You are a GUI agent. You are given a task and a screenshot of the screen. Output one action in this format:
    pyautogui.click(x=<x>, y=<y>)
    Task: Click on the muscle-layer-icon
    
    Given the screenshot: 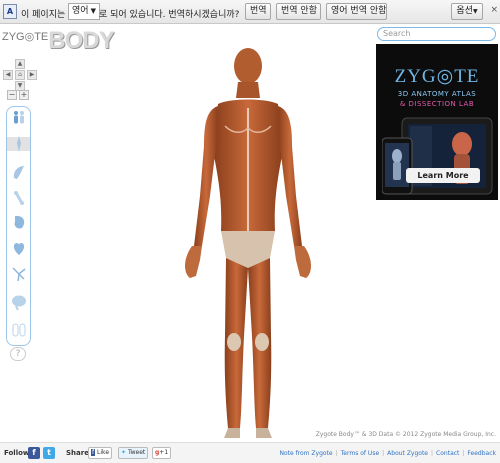 What is the action you would take?
    pyautogui.click(x=19, y=172)
    